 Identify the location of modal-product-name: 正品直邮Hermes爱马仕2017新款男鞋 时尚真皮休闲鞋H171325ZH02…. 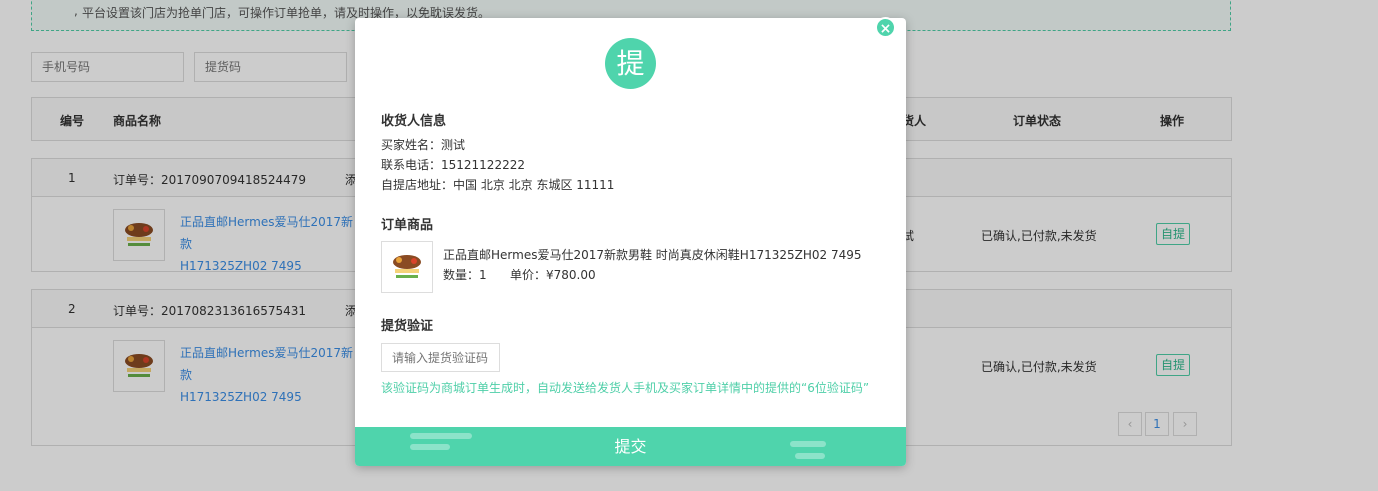
(652, 255).